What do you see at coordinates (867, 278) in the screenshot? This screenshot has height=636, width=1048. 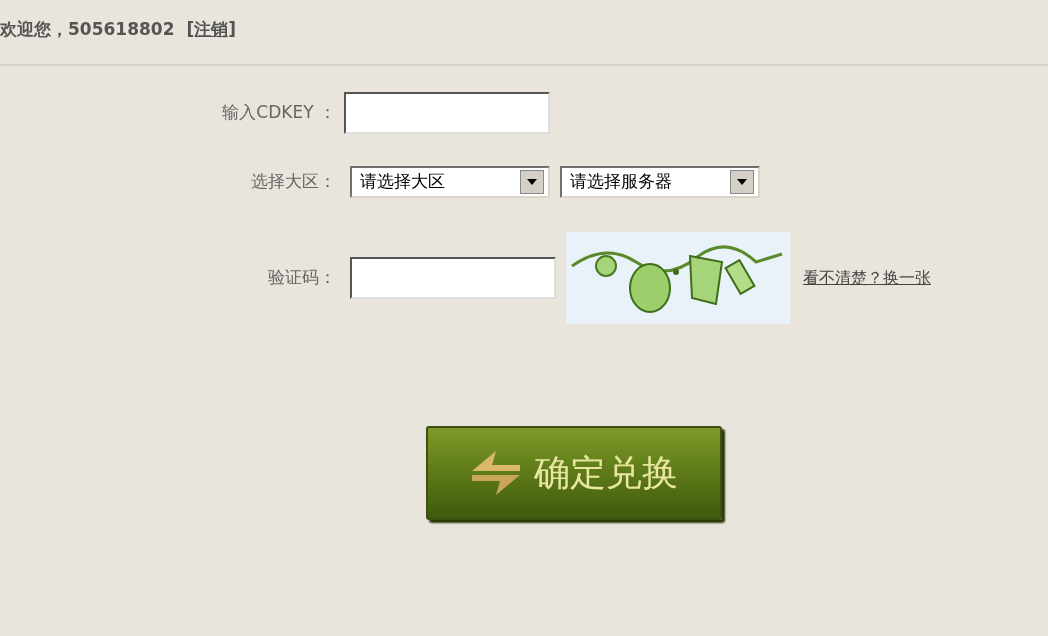 I see `refresh-captcha-link: 看不清楚？换一张` at bounding box center [867, 278].